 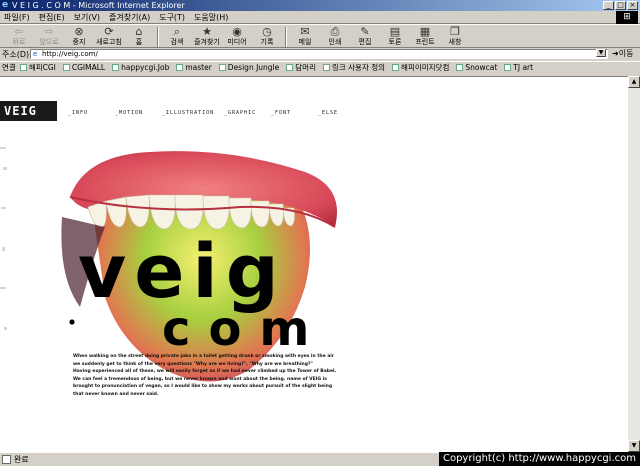 What do you see at coordinates (425, 31) in the screenshot?
I see `document-icon: ▦` at bounding box center [425, 31].